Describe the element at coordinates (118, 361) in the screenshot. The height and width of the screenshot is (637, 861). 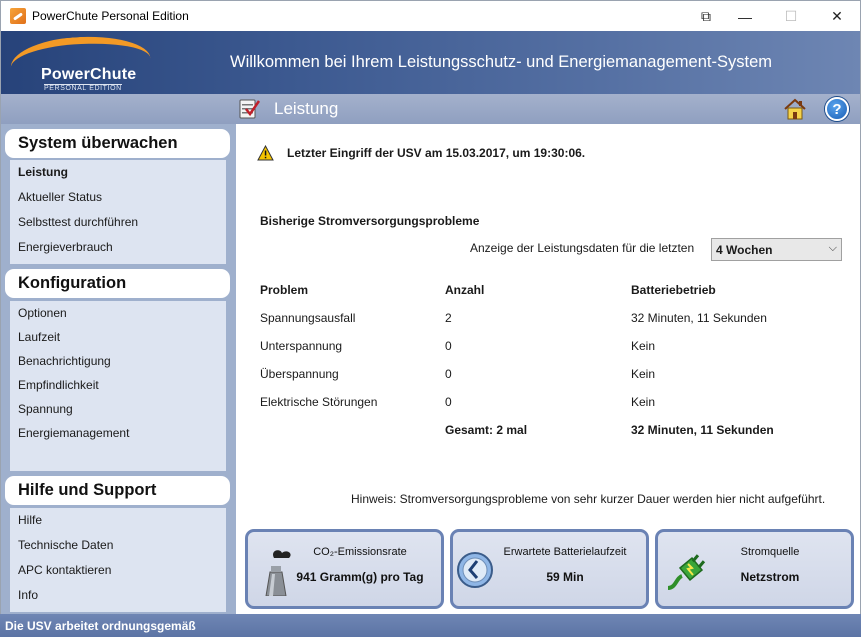
I see `sidebar-item-notification: Benachrichtigung` at that location.